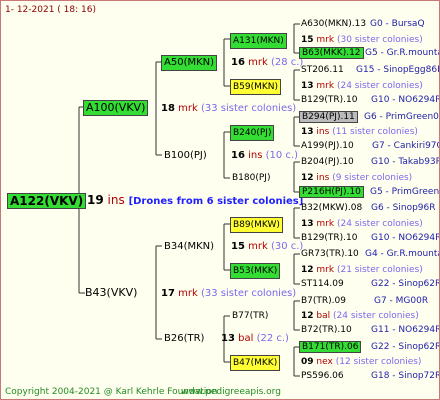 This screenshot has width=440, height=400. What do you see at coordinates (372, 178) in the screenshot?
I see `count-l3-3: (9 sister colonies)` at bounding box center [372, 178].